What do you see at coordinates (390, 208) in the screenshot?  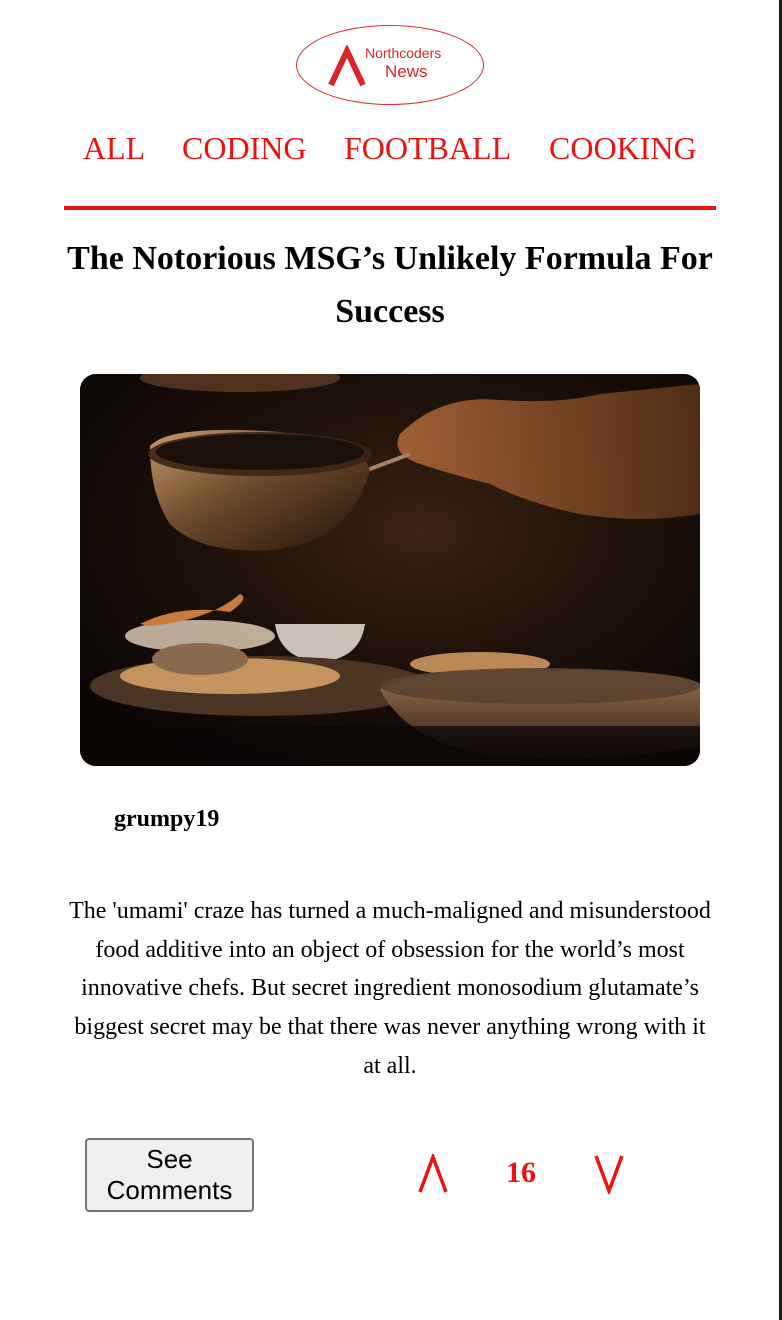 I see `nav-divider` at bounding box center [390, 208].